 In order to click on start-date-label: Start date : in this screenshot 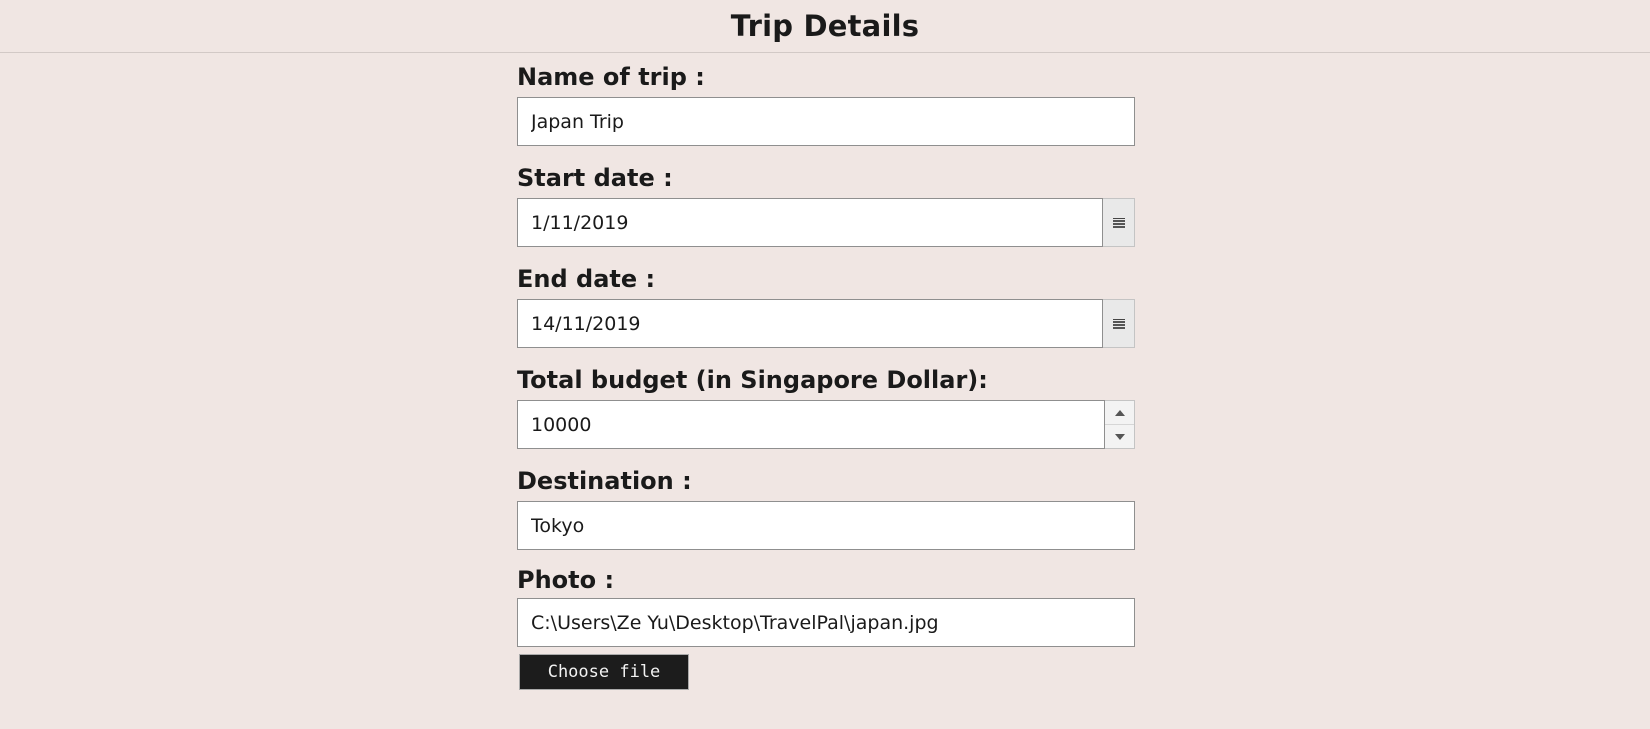, I will do `click(595, 178)`.